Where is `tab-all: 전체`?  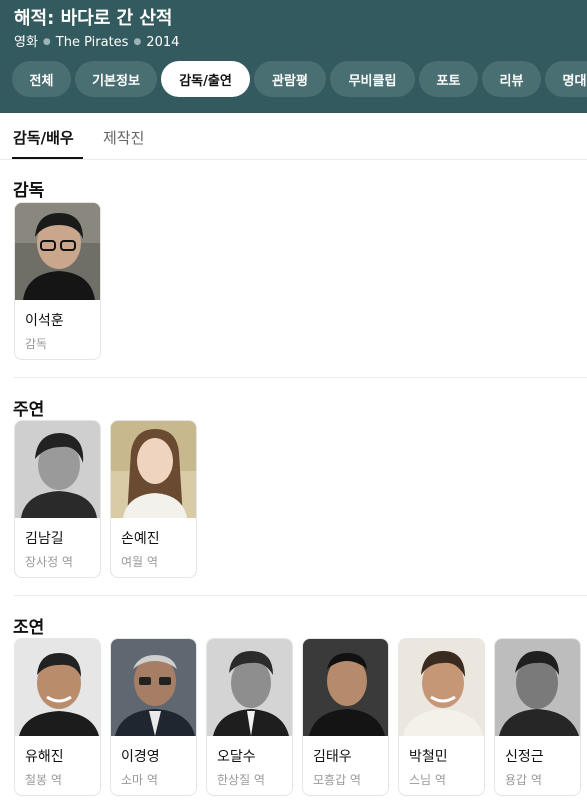 tab-all: 전체 is located at coordinates (41, 79).